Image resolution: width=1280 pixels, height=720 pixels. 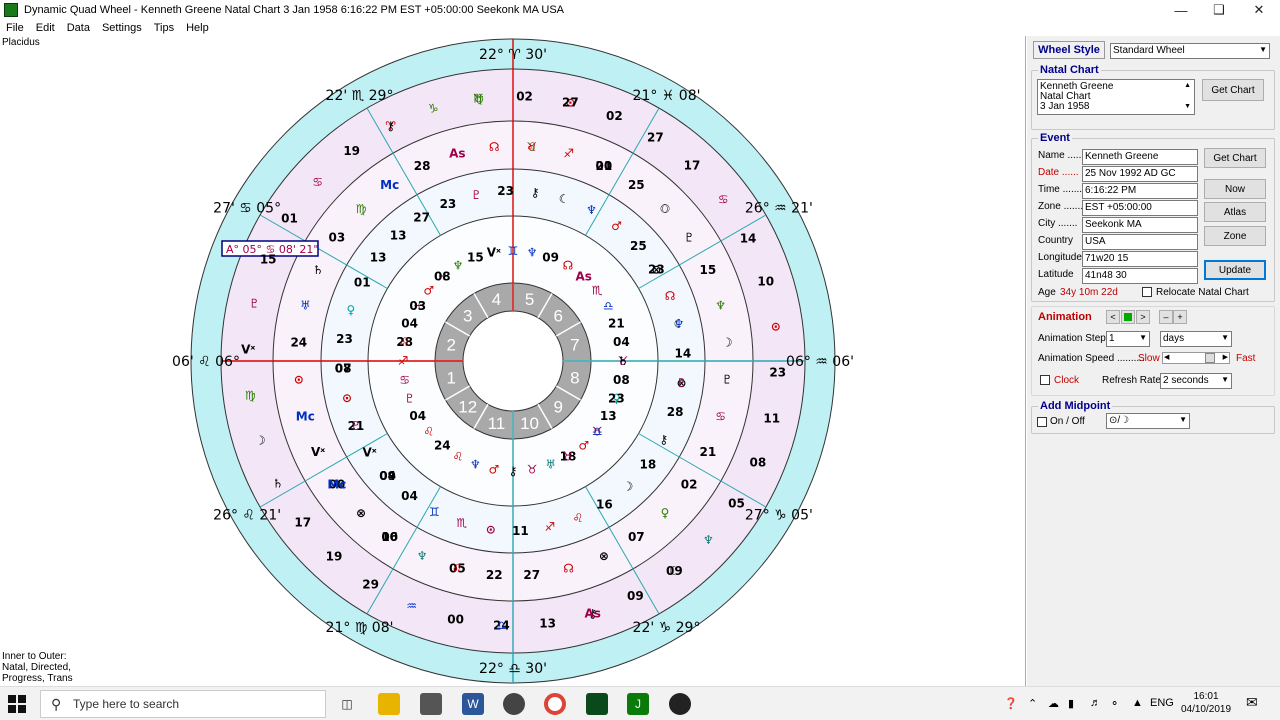 What do you see at coordinates (1235, 158) in the screenshot?
I see `event-get-chart-button: Get Chart` at bounding box center [1235, 158].